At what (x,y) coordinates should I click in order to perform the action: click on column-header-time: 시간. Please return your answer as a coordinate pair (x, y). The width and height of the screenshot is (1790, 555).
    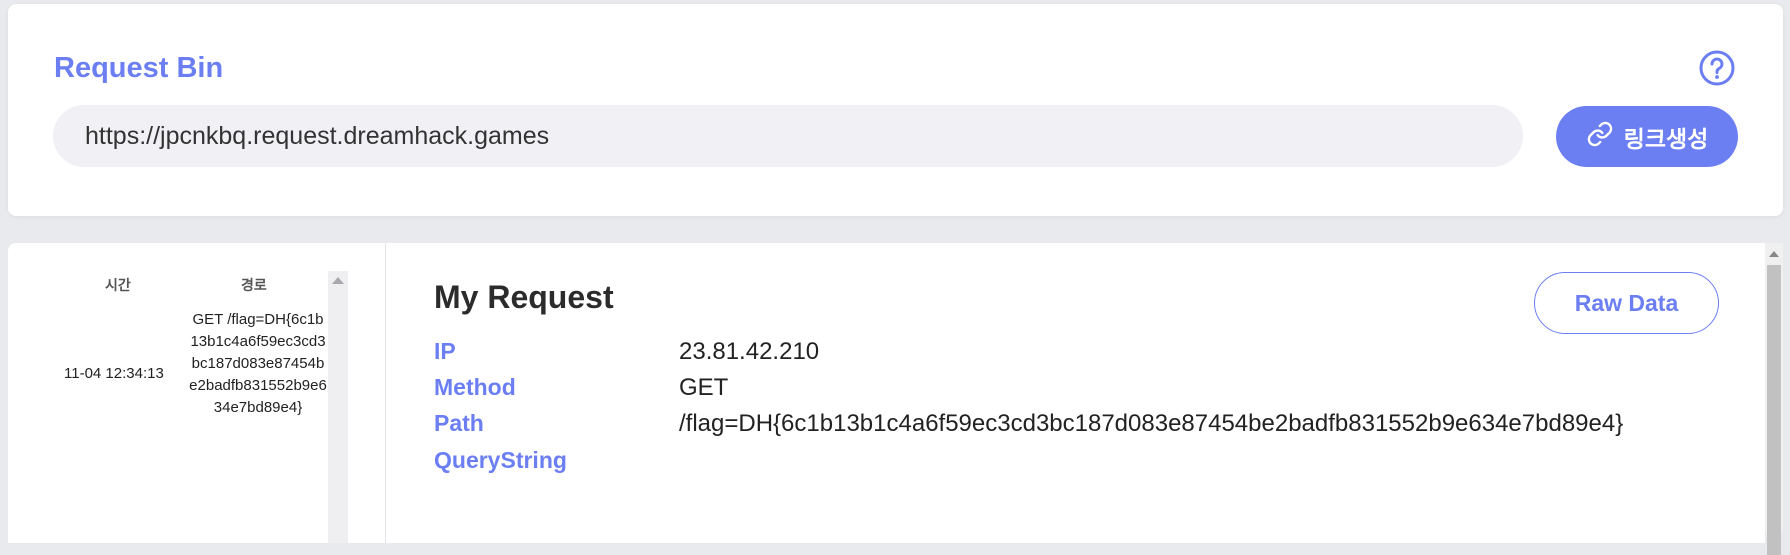
    Looking at the image, I should click on (118, 285).